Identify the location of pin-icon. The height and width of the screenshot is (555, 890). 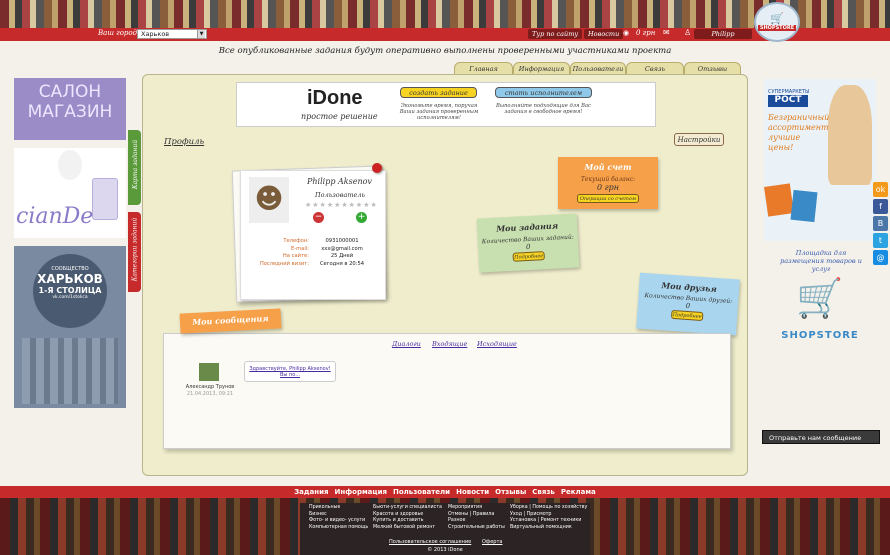
(377, 168).